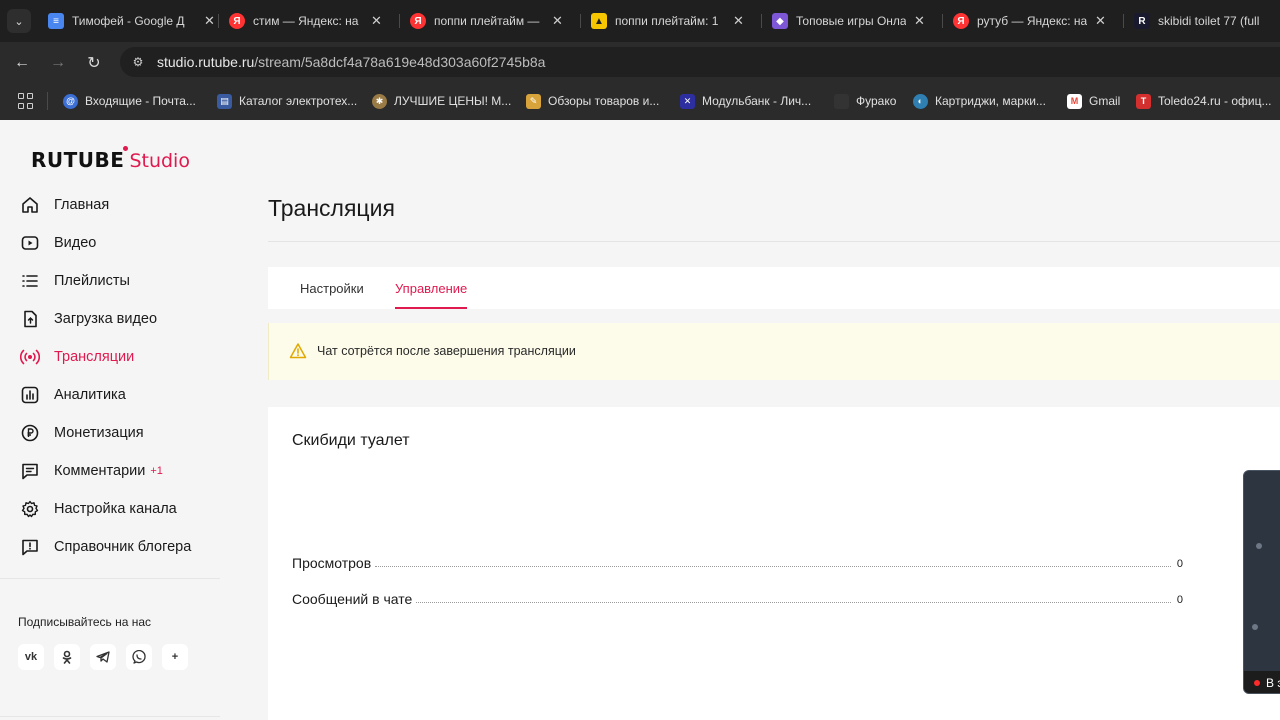  What do you see at coordinates (30, 509) in the screenshot?
I see `gear-icon` at bounding box center [30, 509].